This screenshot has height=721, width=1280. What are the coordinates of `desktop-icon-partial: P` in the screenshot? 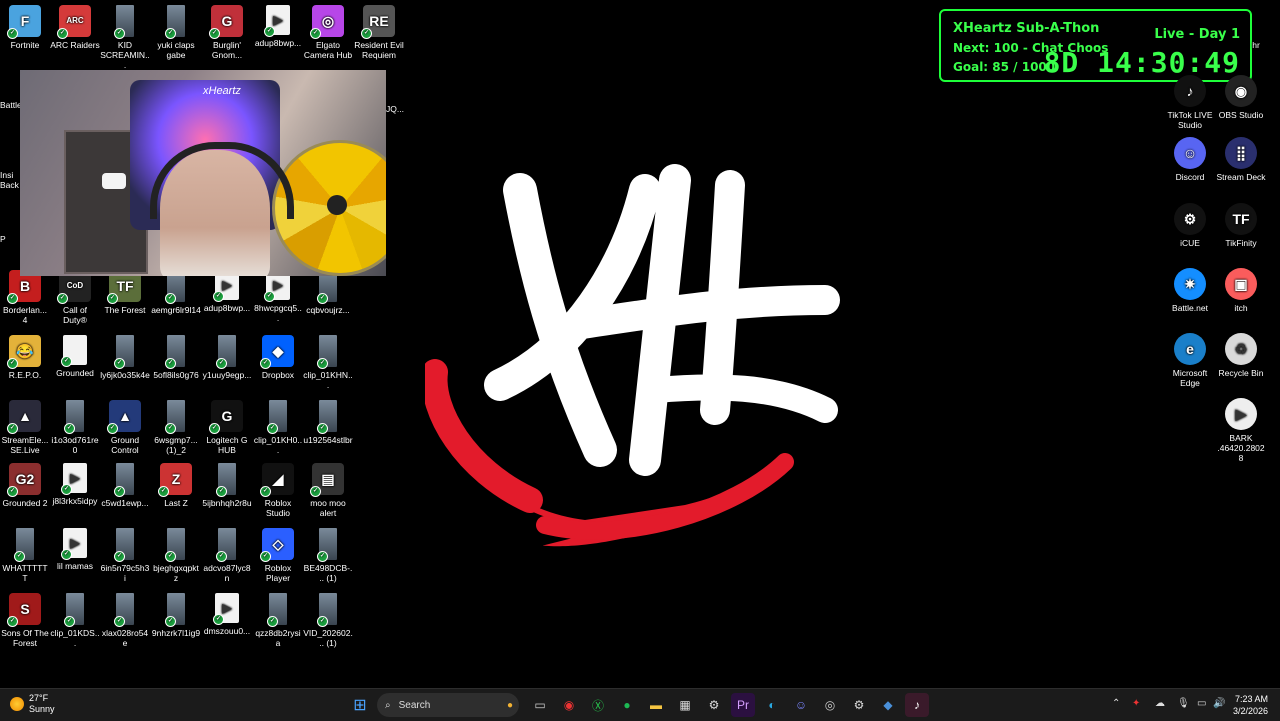 It's located at (11, 239).